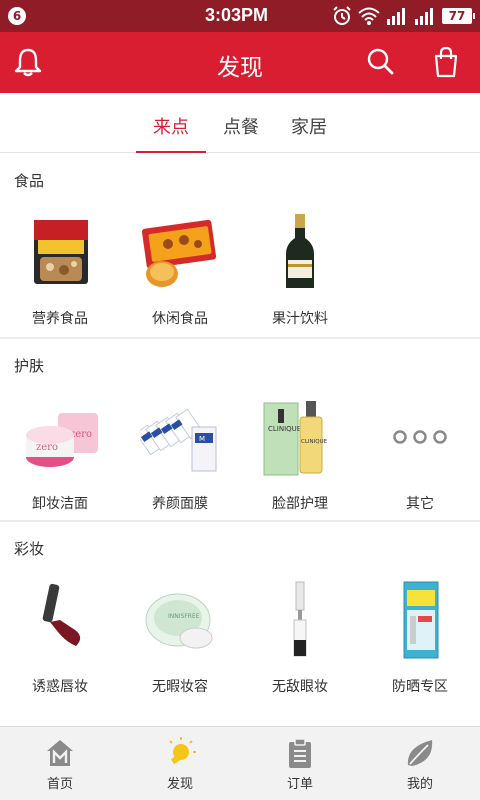  Describe the element at coordinates (202, 439) in the screenshot. I see `svg-text: M` at that location.